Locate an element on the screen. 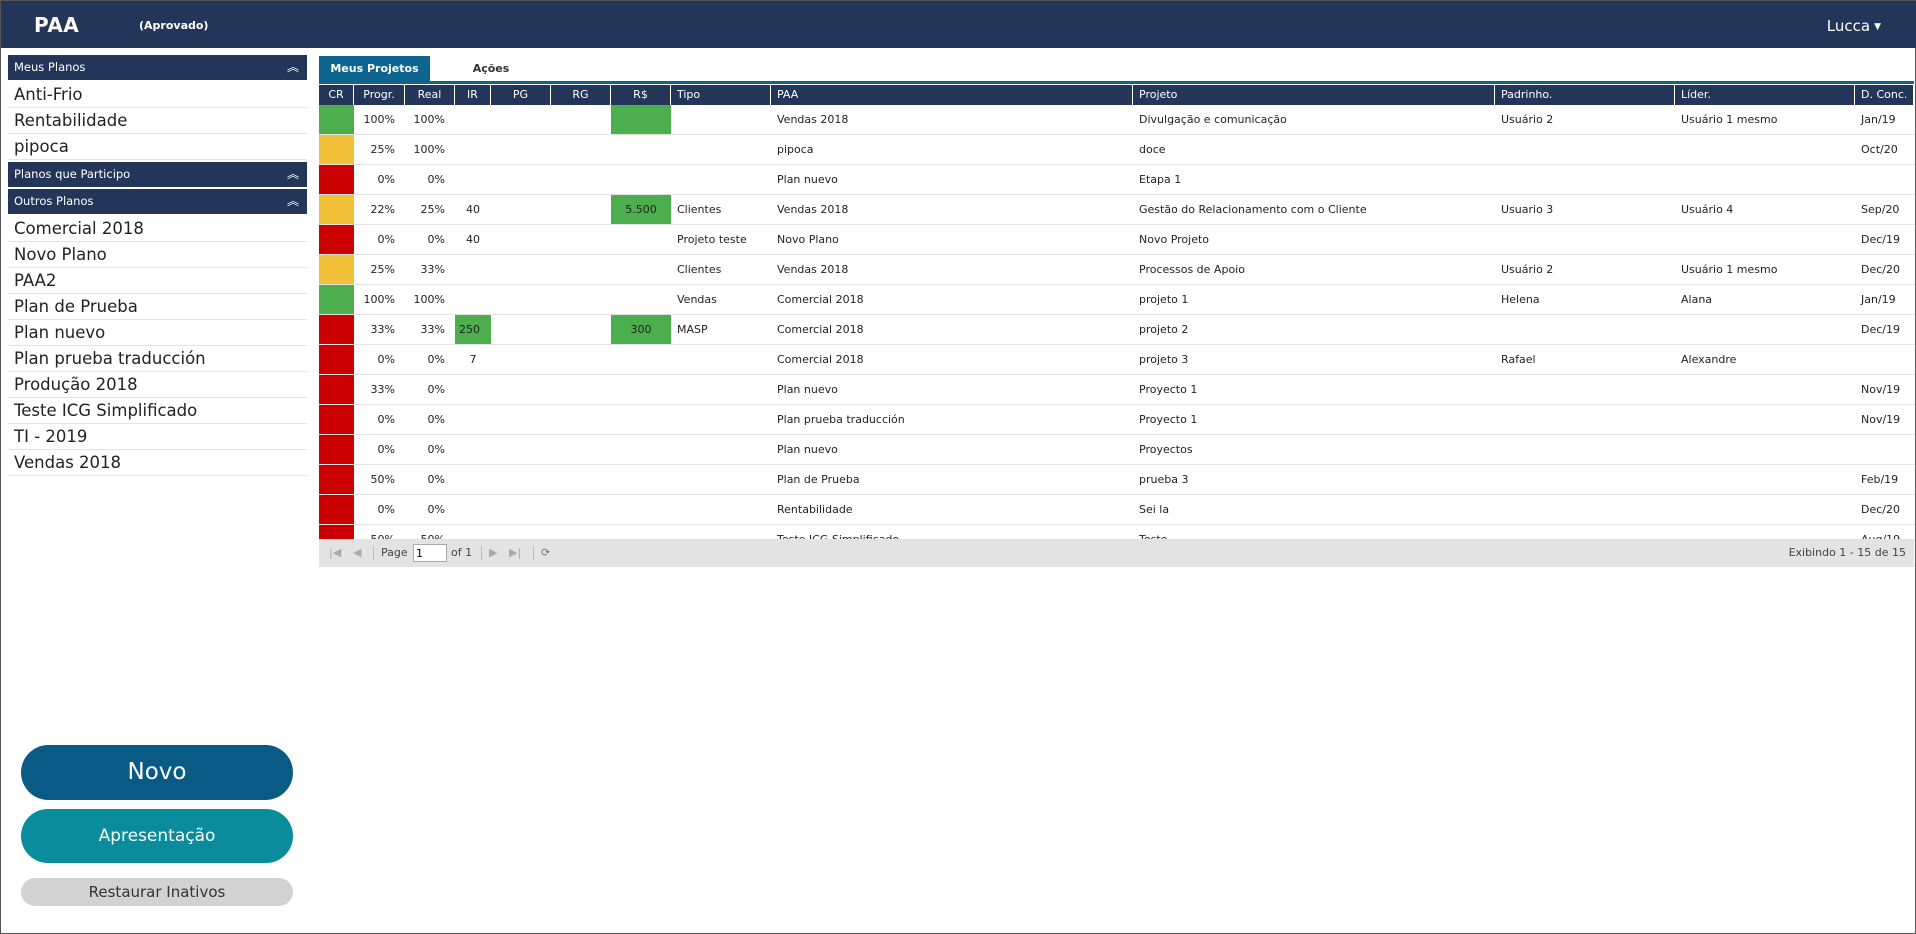 Image resolution: width=1916 pixels, height=934 pixels. prev-page-icon: ◀ is located at coordinates (357, 553).